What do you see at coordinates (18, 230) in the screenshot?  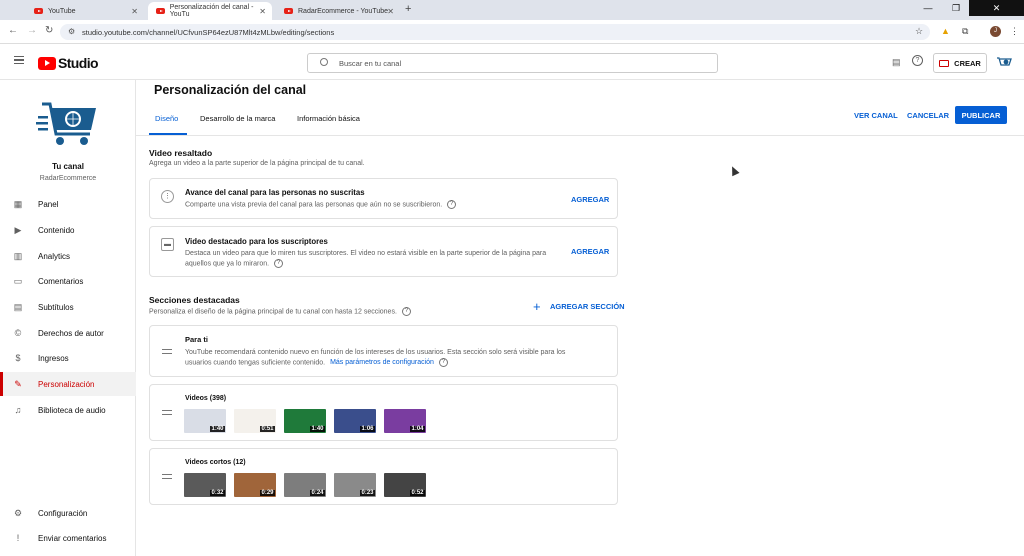 I see `content-icon: ▶` at bounding box center [18, 230].